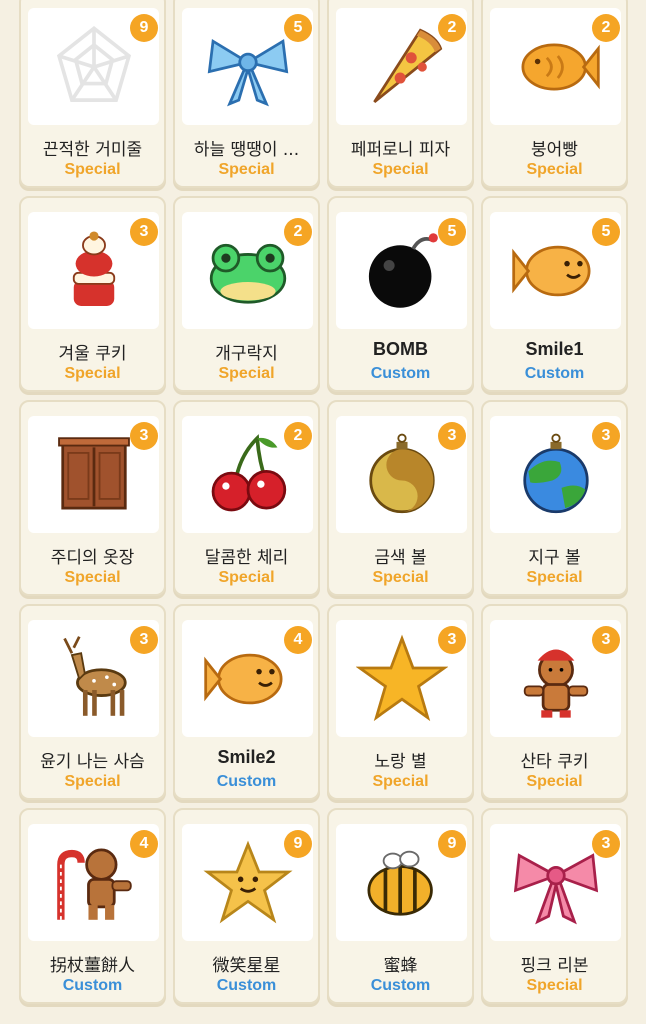  Describe the element at coordinates (246, 558) in the screenshot. I see `sticker-name: 달콤한 체리` at that location.